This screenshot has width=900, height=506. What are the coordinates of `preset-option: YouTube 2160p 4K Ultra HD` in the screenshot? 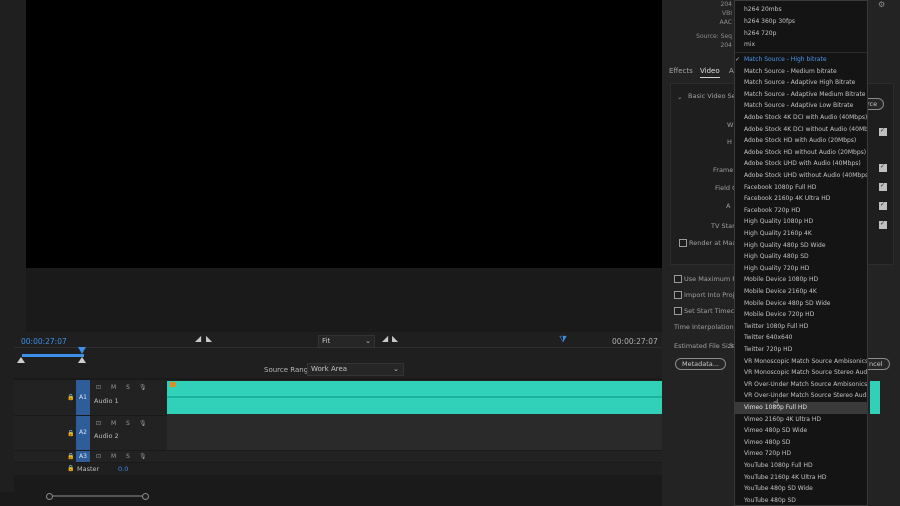 It's located at (801, 478).